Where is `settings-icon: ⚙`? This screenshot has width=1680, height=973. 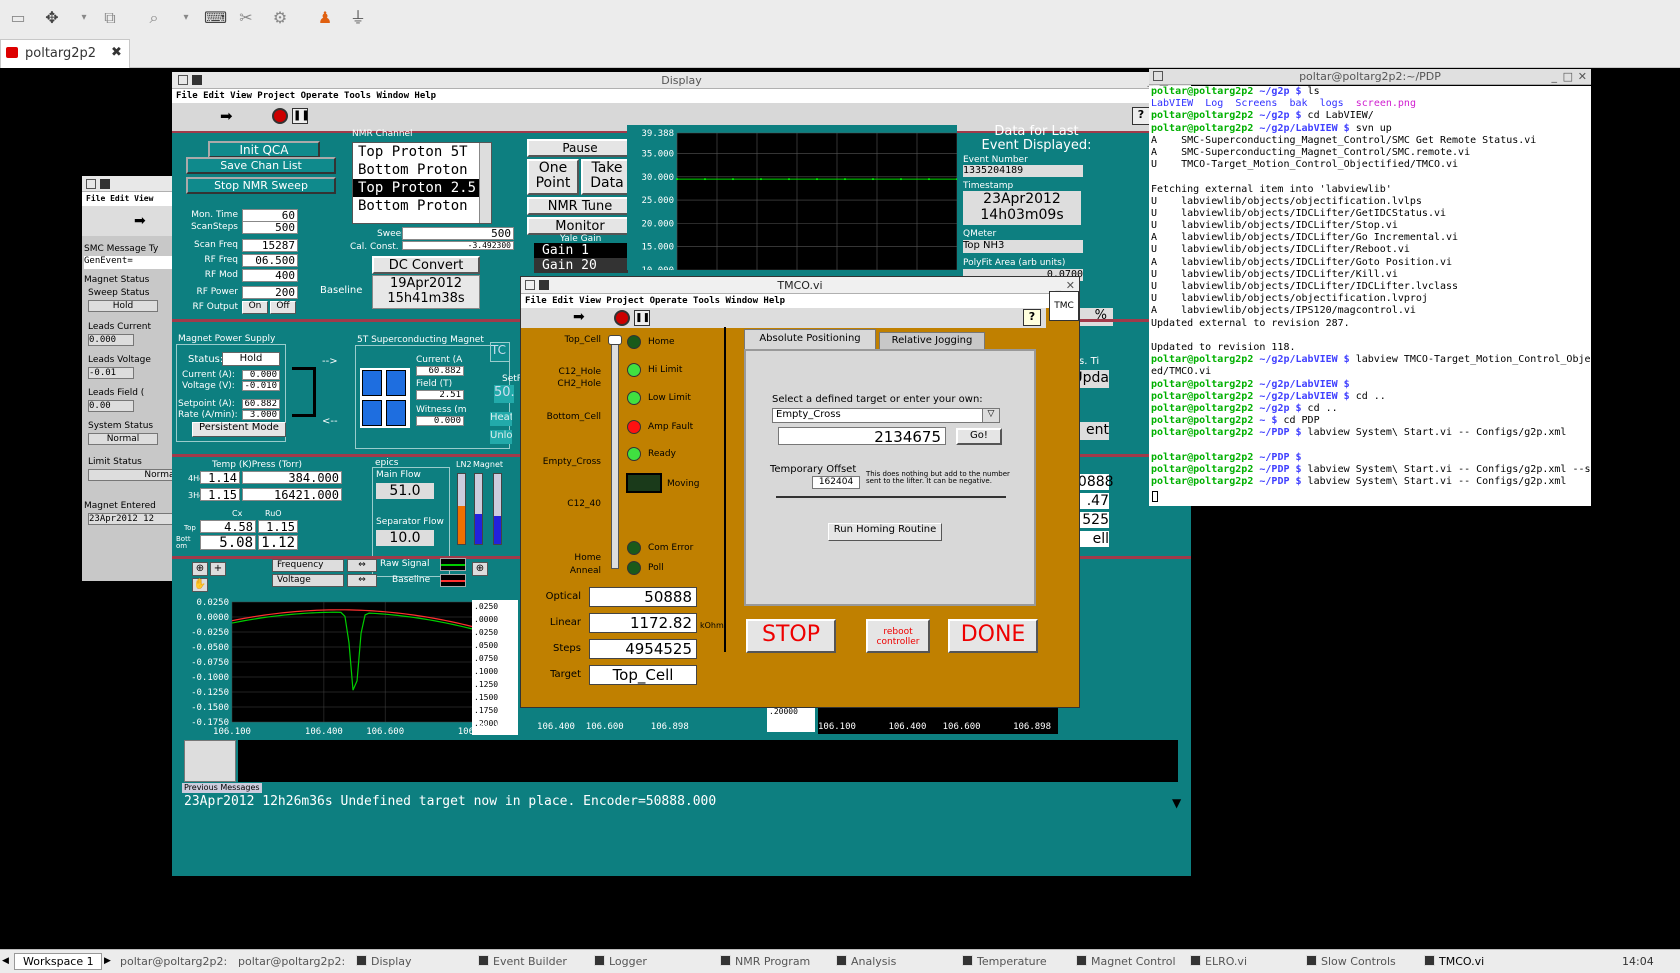 settings-icon: ⚙ is located at coordinates (280, 18).